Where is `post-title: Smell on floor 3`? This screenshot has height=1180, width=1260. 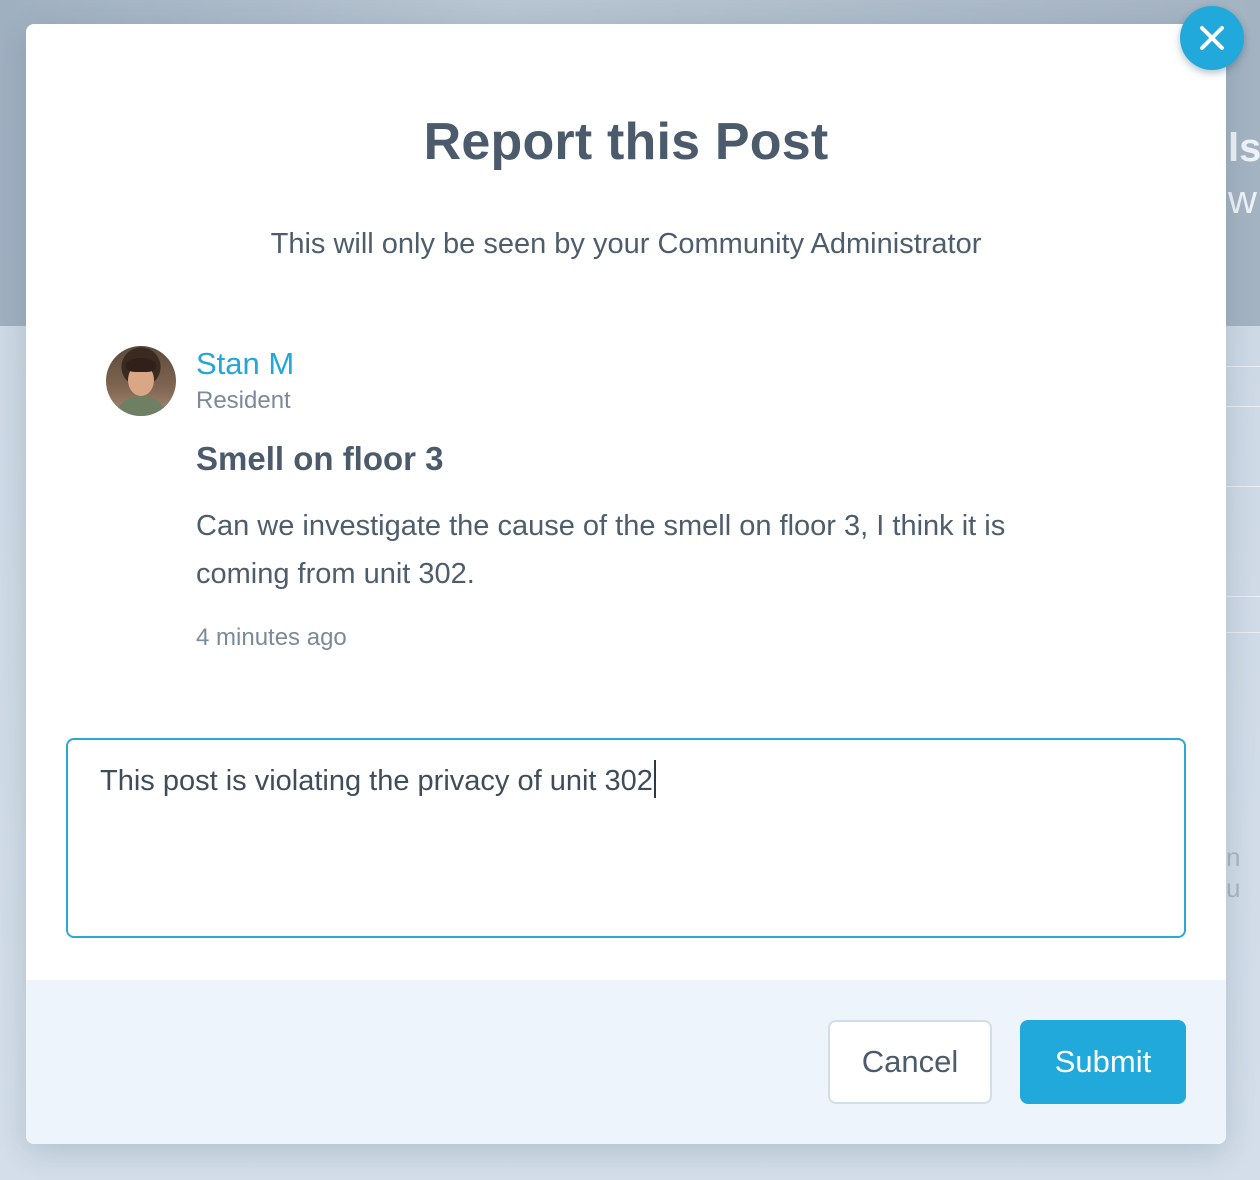 post-title: Smell on floor 3 is located at coordinates (320, 458).